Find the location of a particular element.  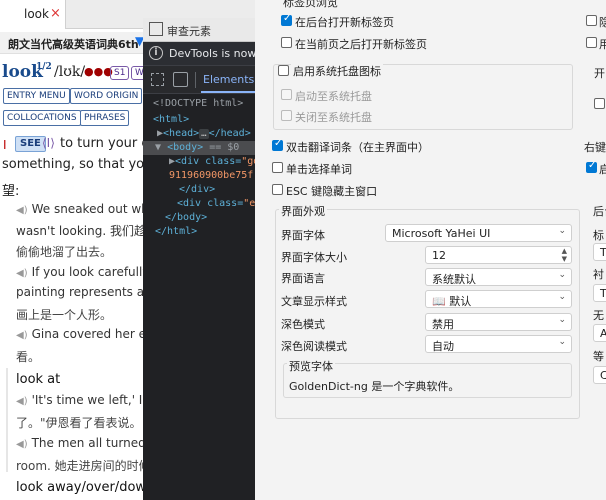

checkbox-label: 在当前页之后打开新标签页 is located at coordinates (361, 44).